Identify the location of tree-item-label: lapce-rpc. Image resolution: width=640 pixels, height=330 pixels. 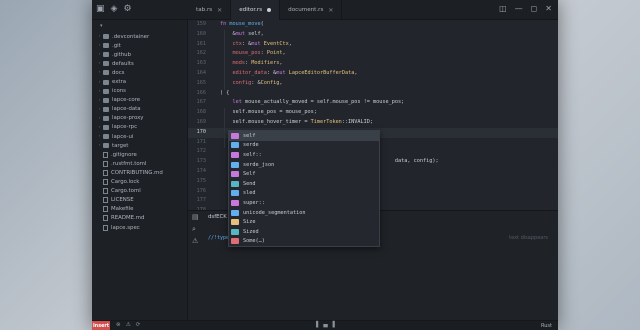
(125, 127).